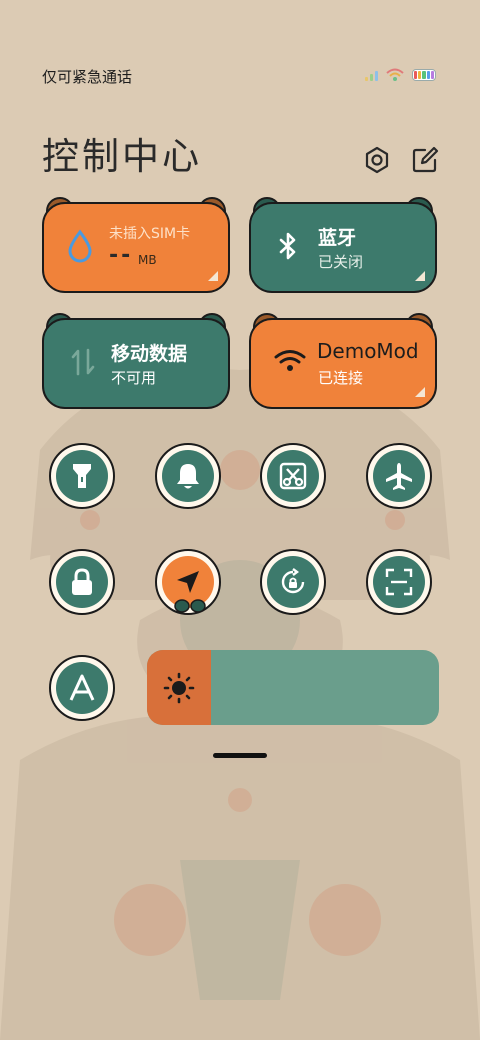  I want to click on lock-icon, so click(82, 581).